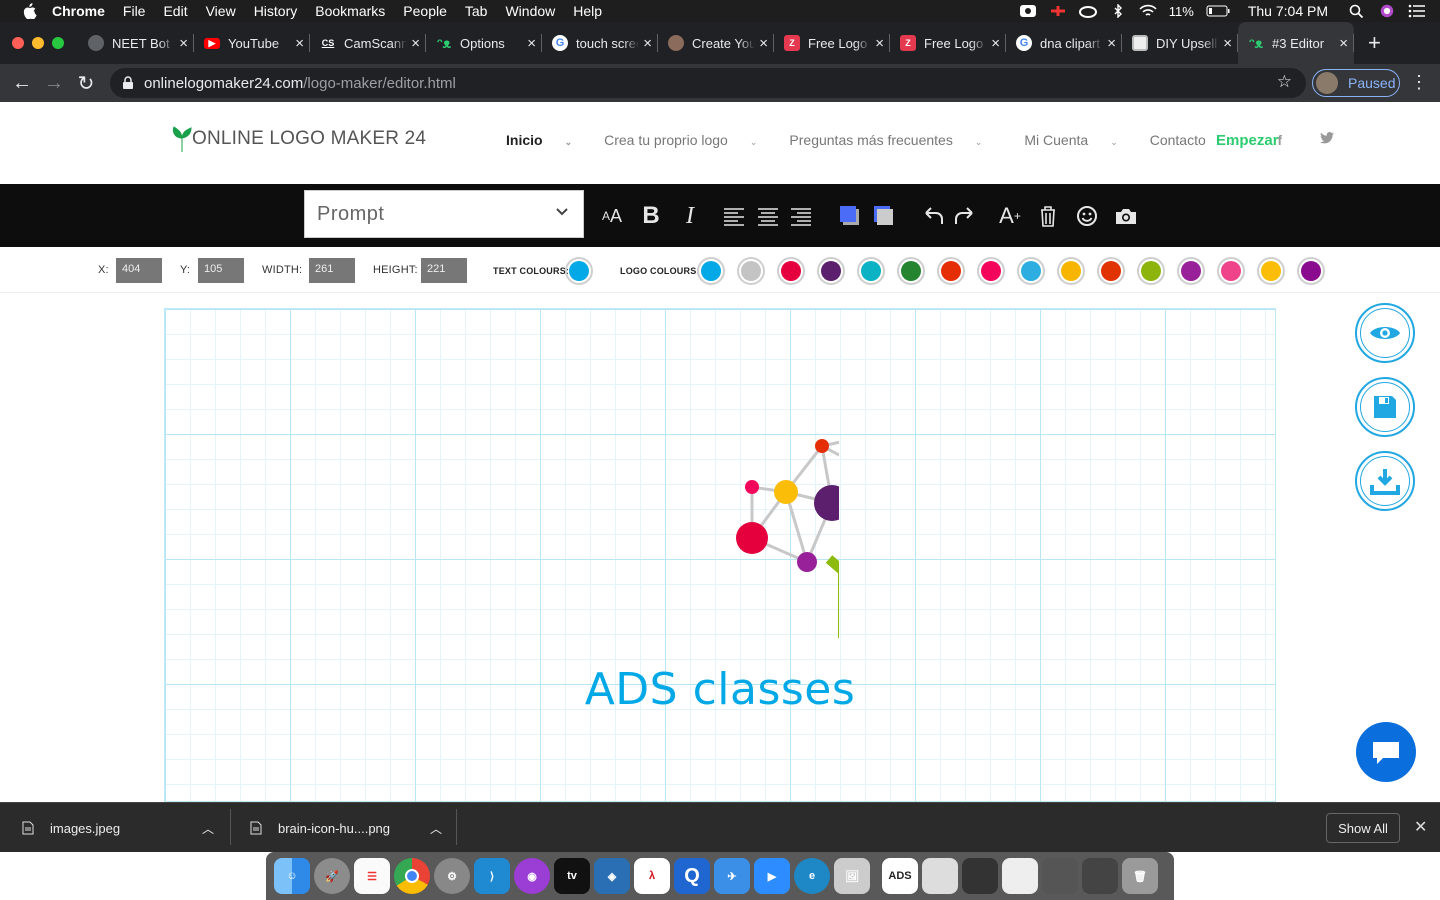  I want to click on font-size-icon: AA, so click(612, 216).